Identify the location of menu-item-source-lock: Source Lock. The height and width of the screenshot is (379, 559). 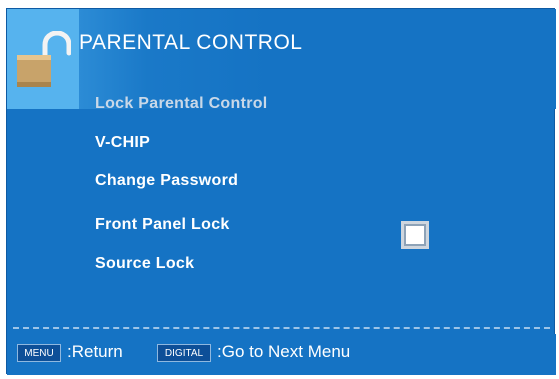
(144, 264).